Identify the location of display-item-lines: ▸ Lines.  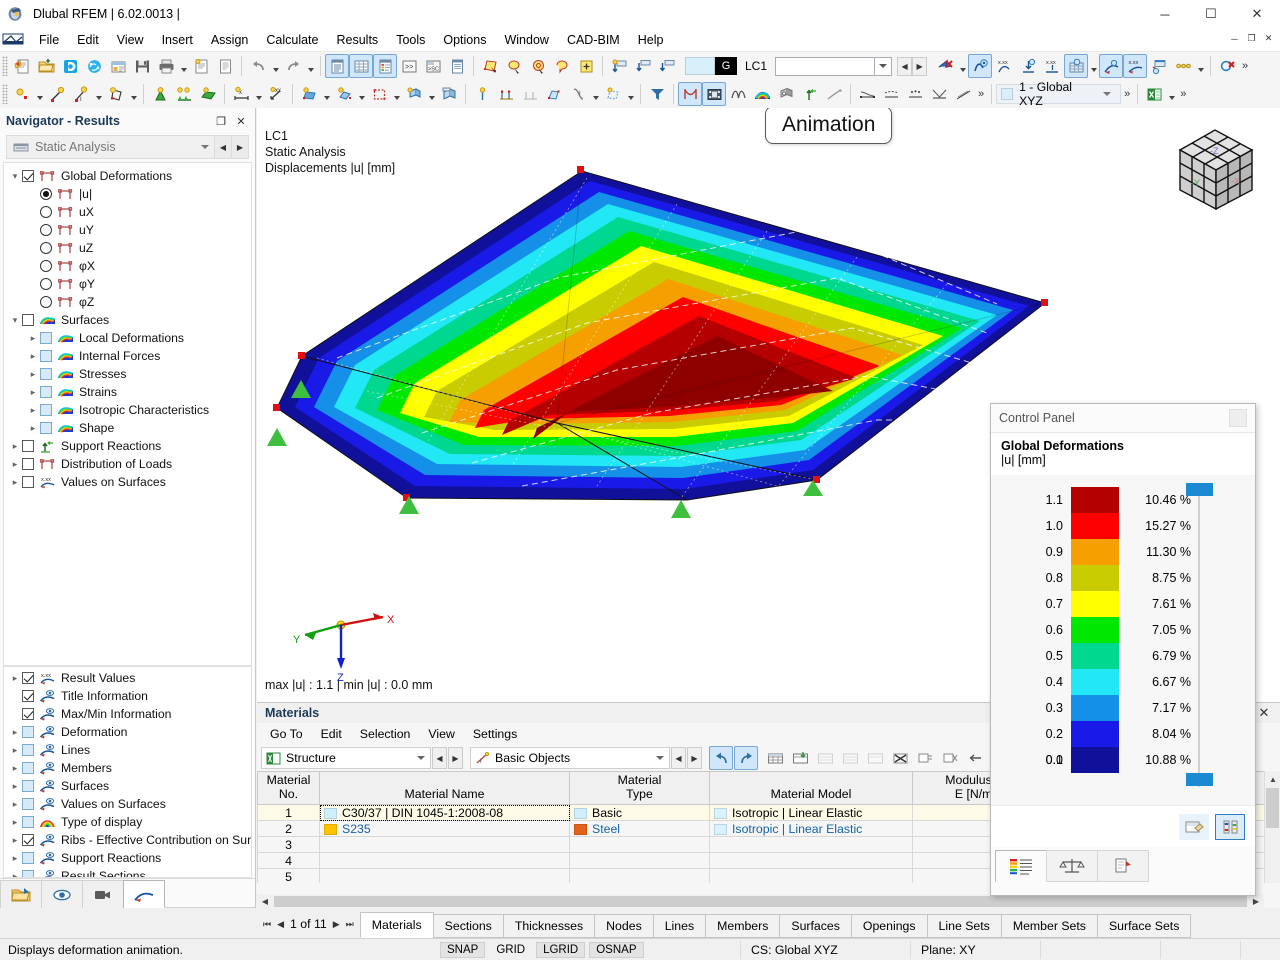
(127, 750).